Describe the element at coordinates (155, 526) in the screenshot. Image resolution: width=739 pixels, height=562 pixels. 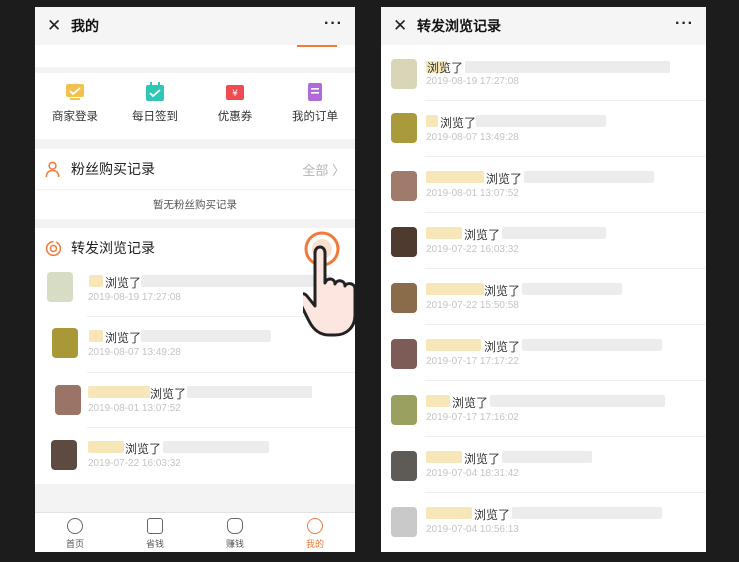
I see `save-icon` at that location.